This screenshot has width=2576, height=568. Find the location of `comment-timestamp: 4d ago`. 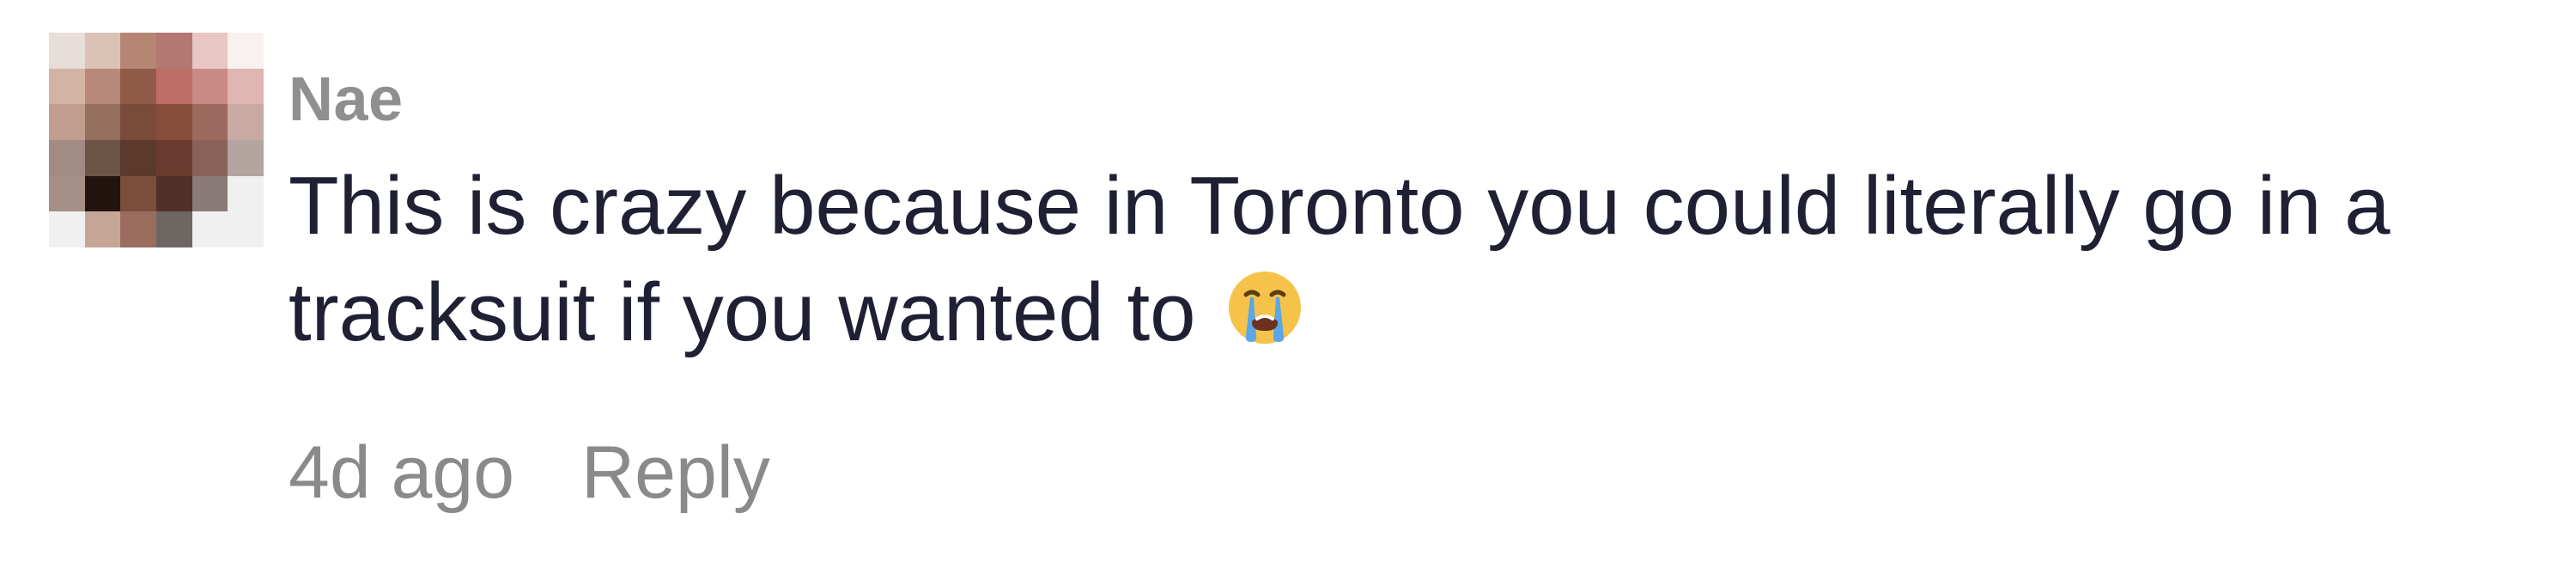

comment-timestamp: 4d ago is located at coordinates (402, 472).